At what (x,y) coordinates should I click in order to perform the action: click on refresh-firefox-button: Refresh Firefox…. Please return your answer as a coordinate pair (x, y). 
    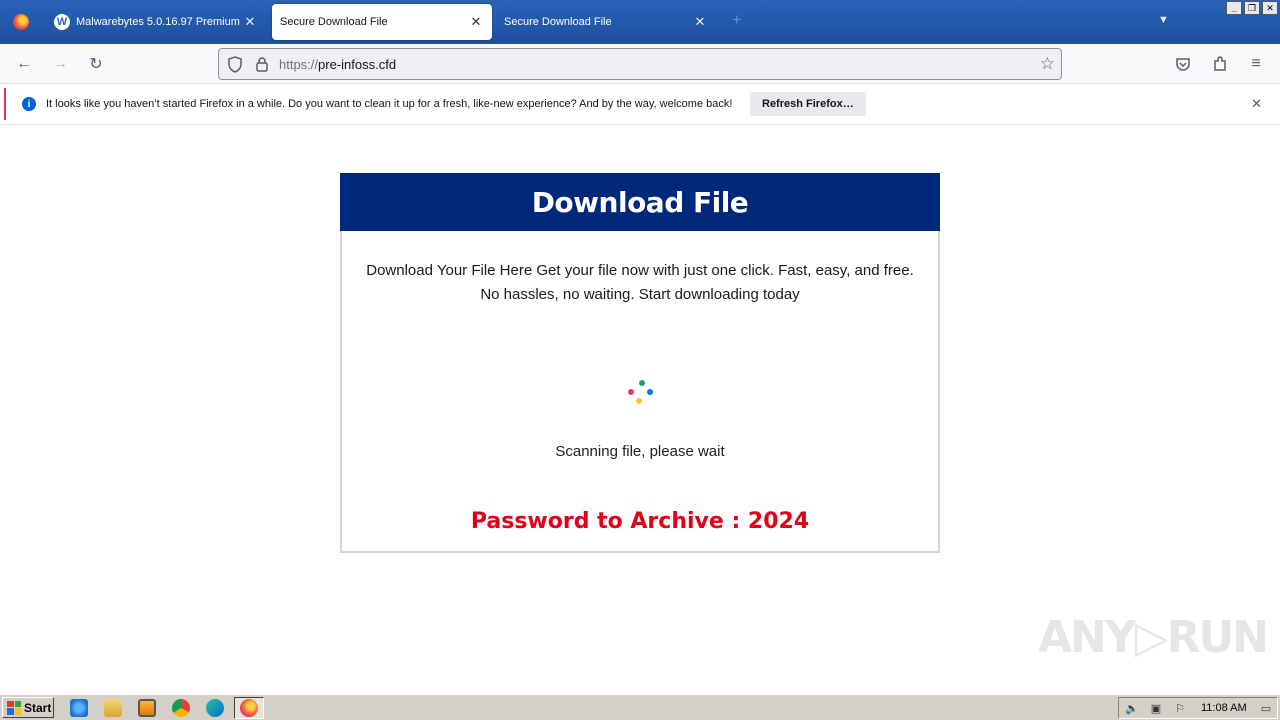
    Looking at the image, I should click on (808, 104).